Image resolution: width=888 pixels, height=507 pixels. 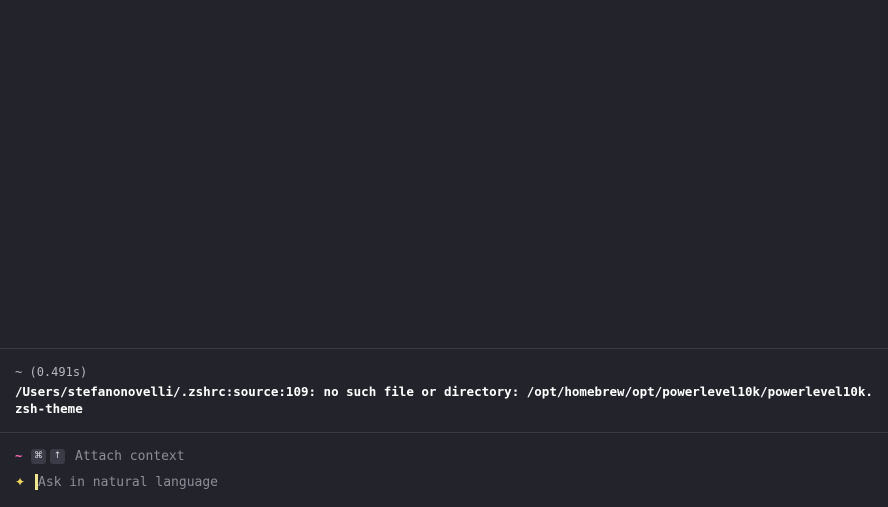 What do you see at coordinates (19, 372) in the screenshot?
I see `block-prompt-dir: ~` at bounding box center [19, 372].